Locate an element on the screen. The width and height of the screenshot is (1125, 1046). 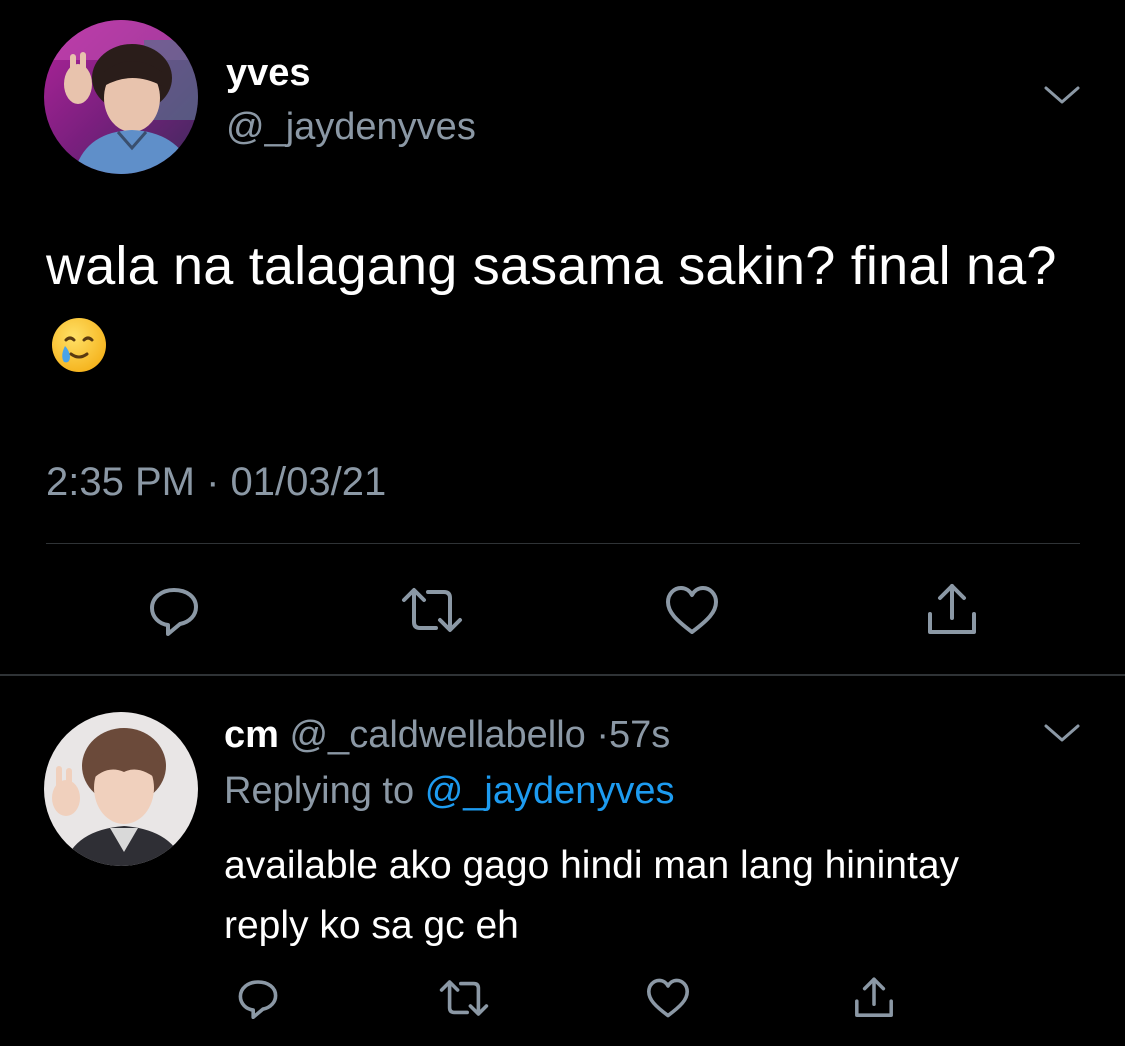
tweet-body: wala na talagang sasama sakin? final na? is located at coordinates (551, 266).